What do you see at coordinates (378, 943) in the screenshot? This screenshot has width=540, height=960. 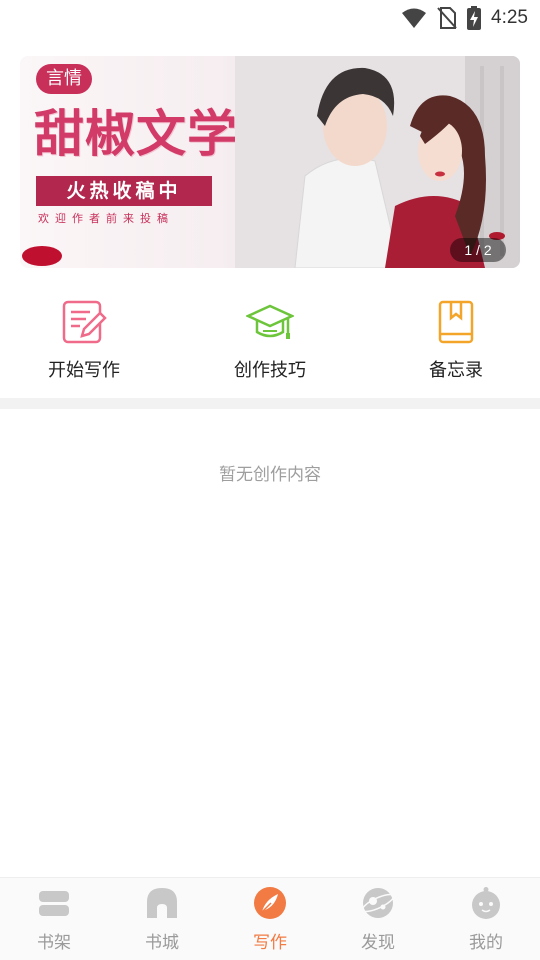 I see `tab-discover-label: 发现` at bounding box center [378, 943].